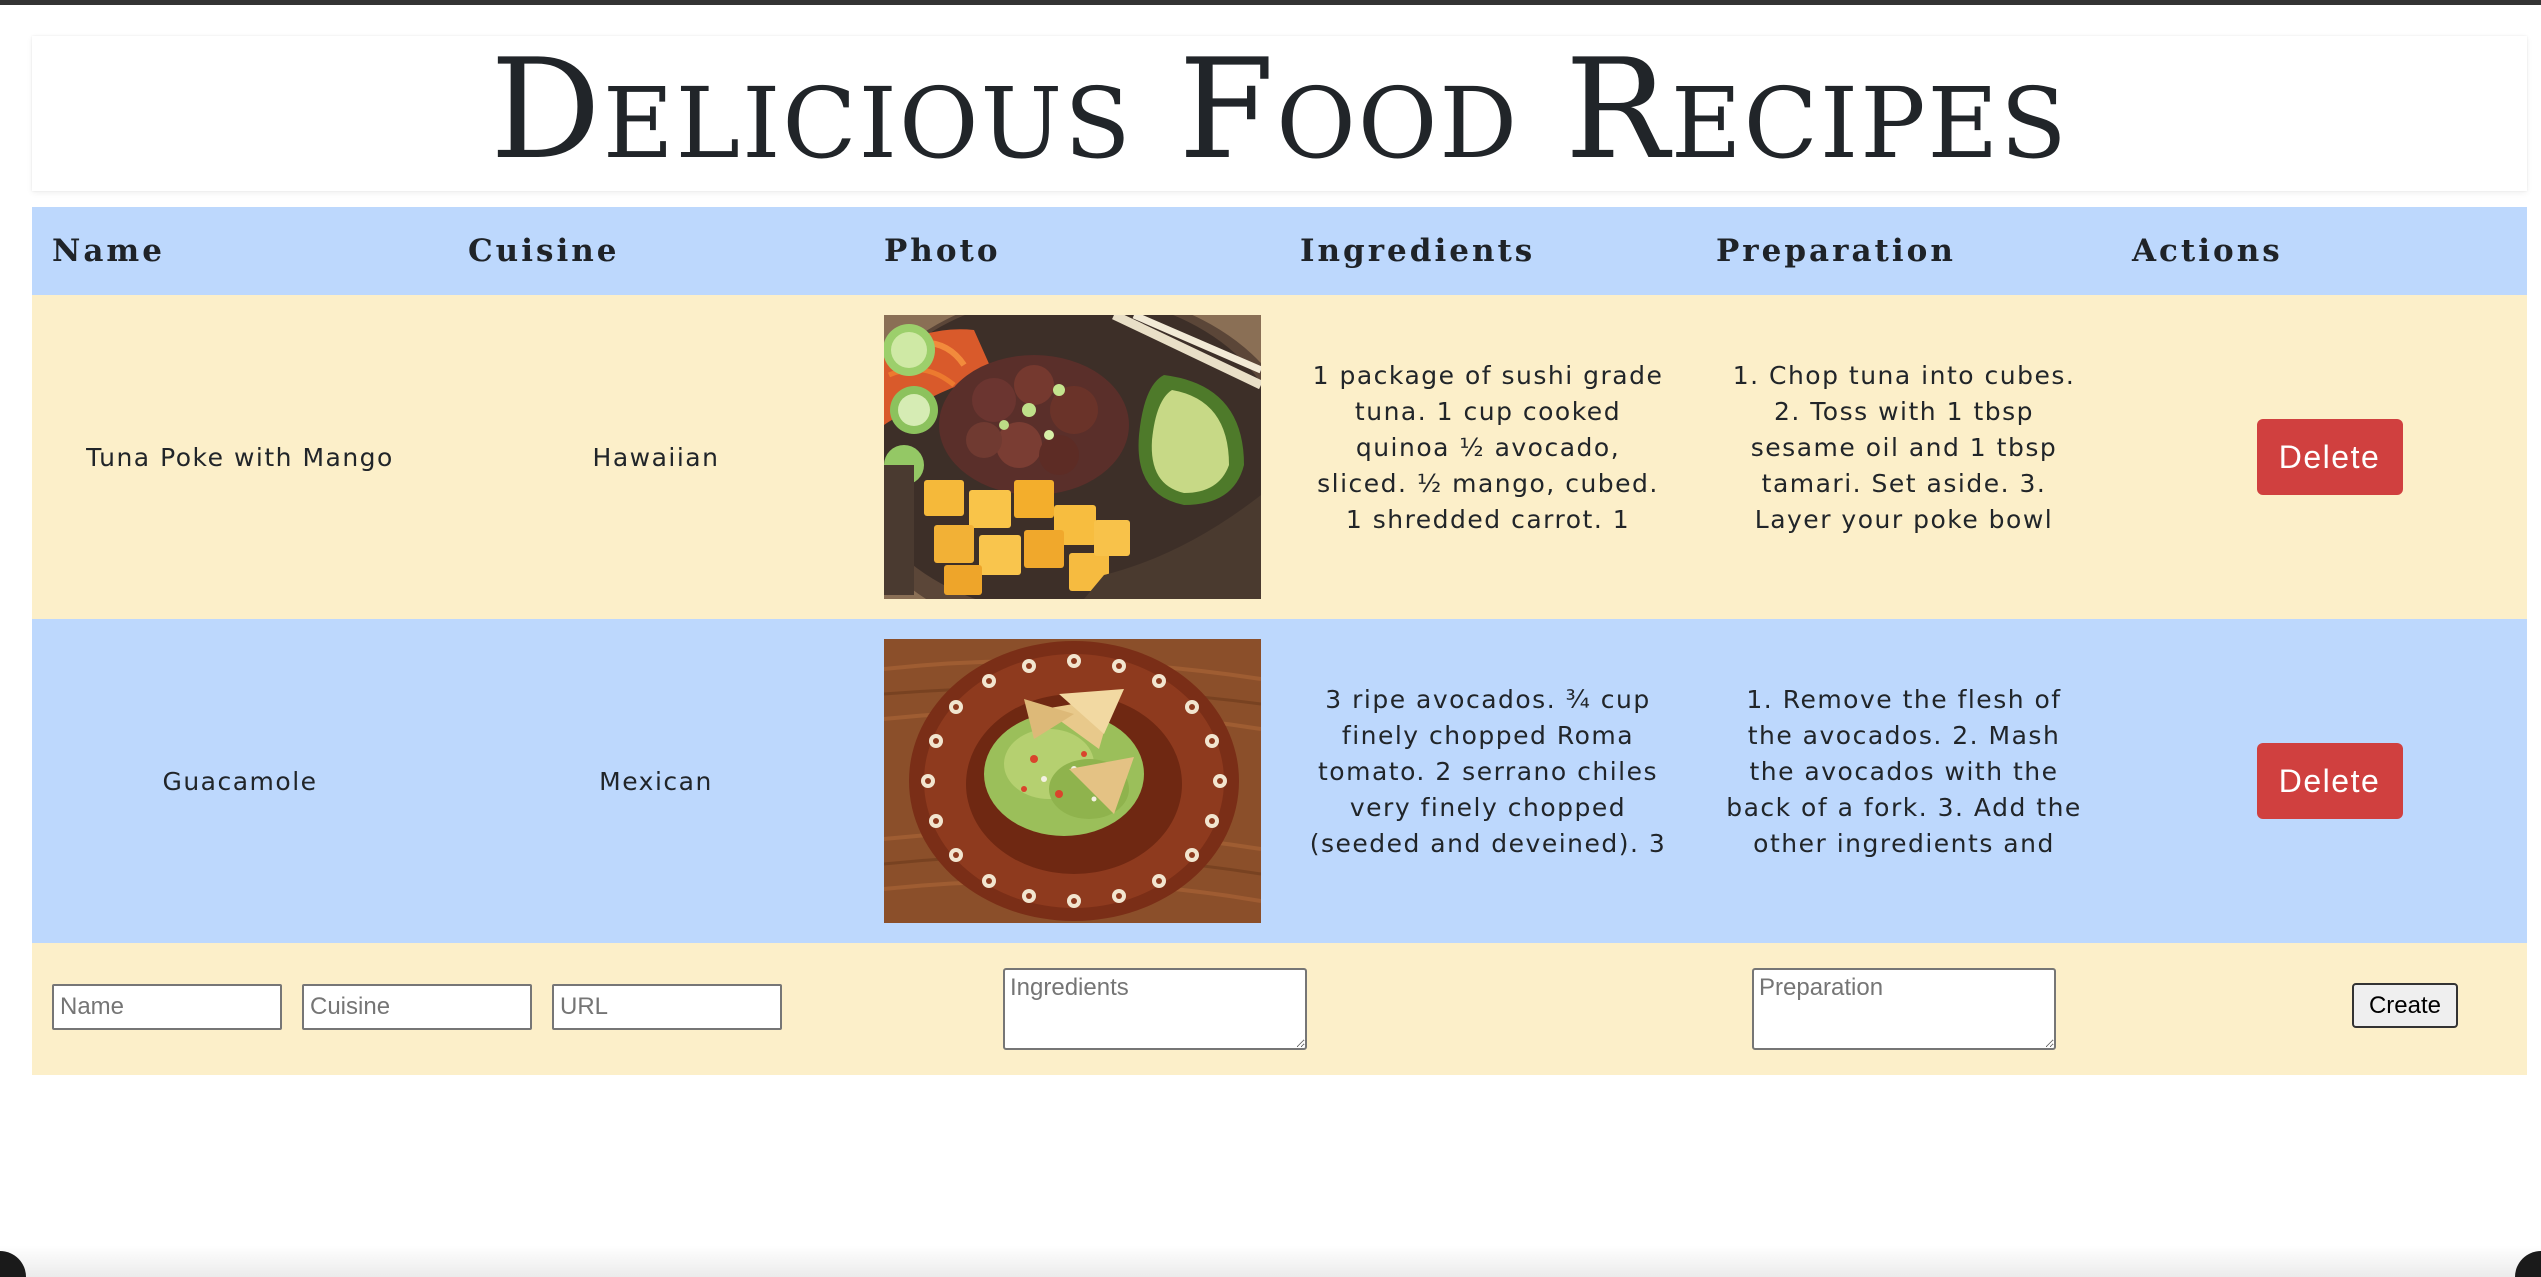 This screenshot has height=1277, width=2541. Describe the element at coordinates (1418, 251) in the screenshot. I see `header-ingredients: Ingredients` at that location.